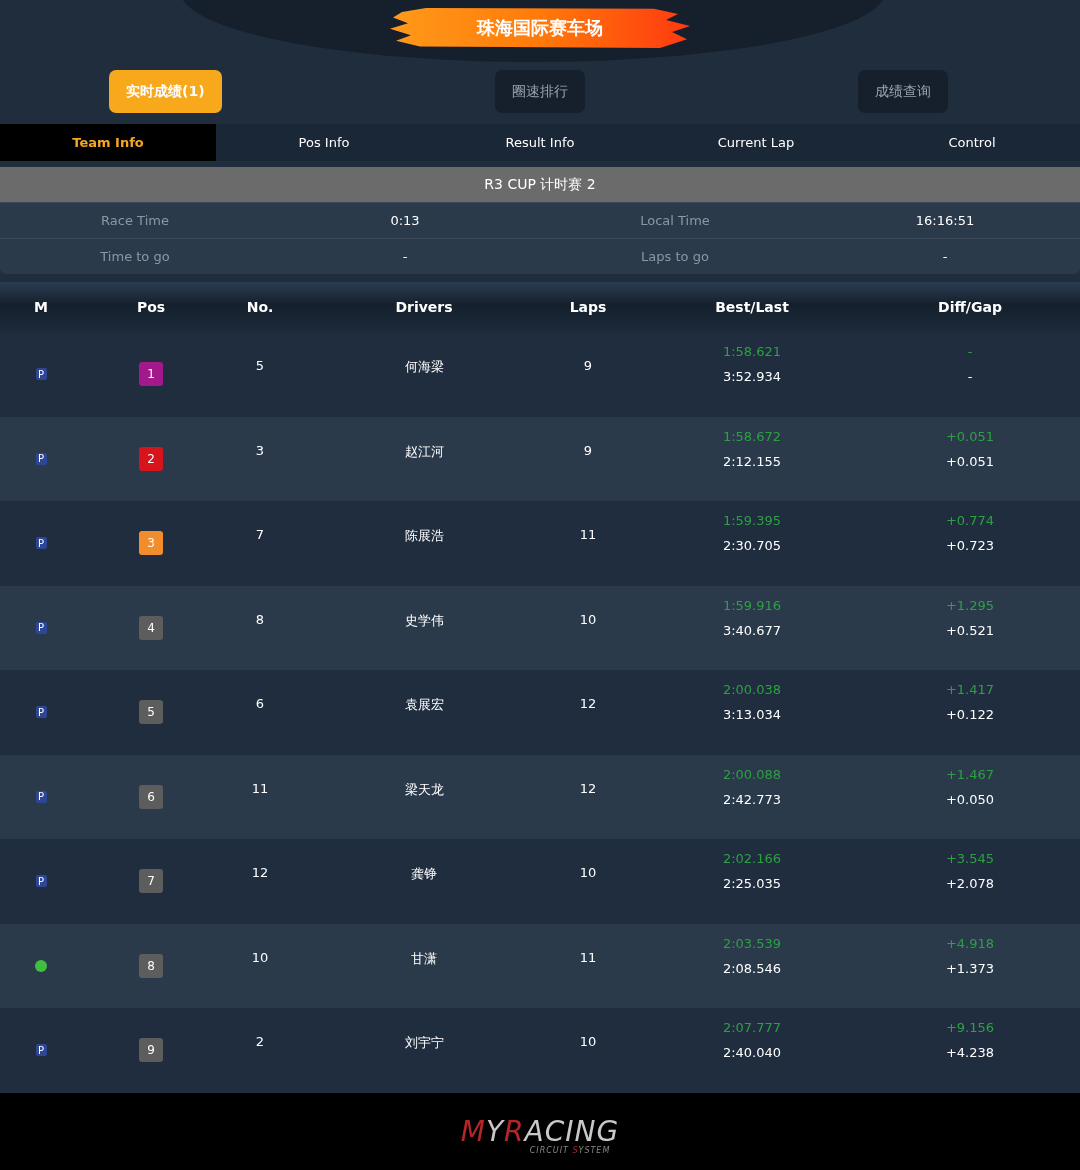 The width and height of the screenshot is (1080, 1170). I want to click on best-lap-time: 1:59.916, so click(752, 605).